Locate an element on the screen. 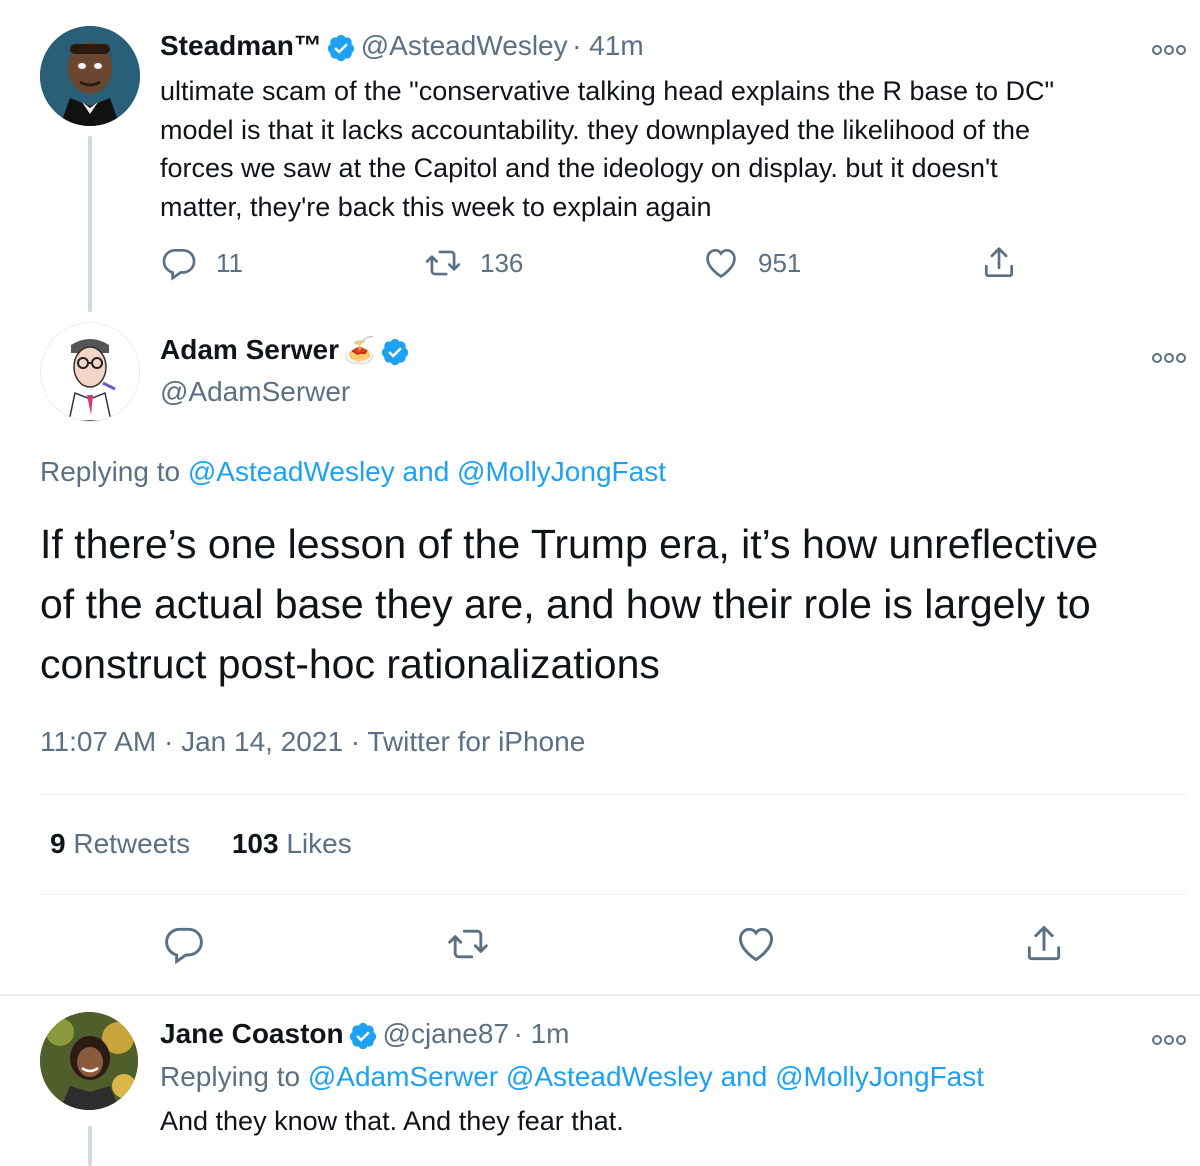 The image size is (1200, 1166). like-button: 951 is located at coordinates (751, 263).